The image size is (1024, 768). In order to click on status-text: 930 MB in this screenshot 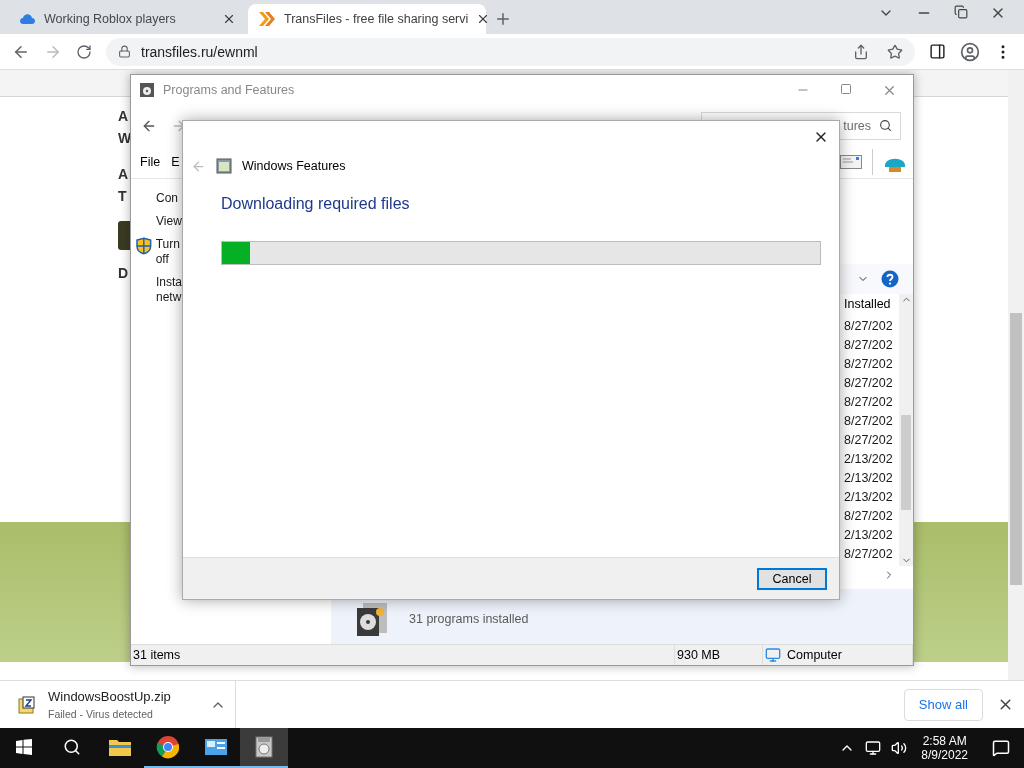, I will do `click(719, 655)`.